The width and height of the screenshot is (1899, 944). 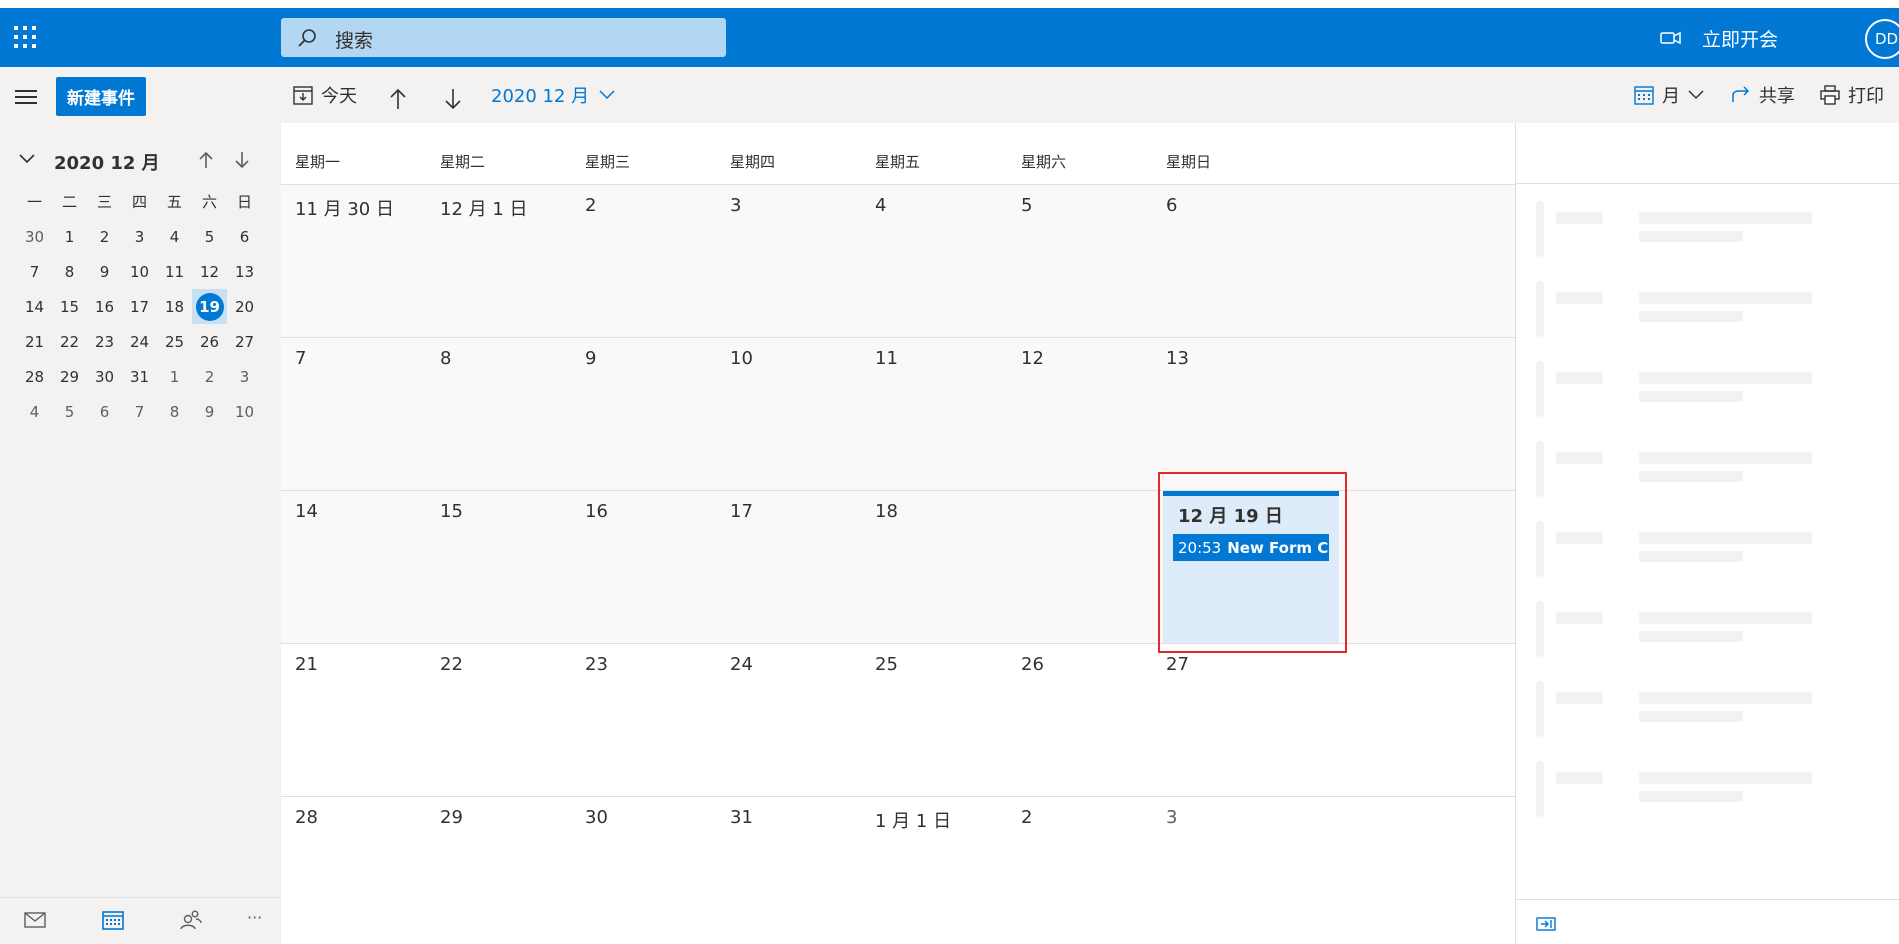 I want to click on mini-day: 27, so click(x=244, y=341).